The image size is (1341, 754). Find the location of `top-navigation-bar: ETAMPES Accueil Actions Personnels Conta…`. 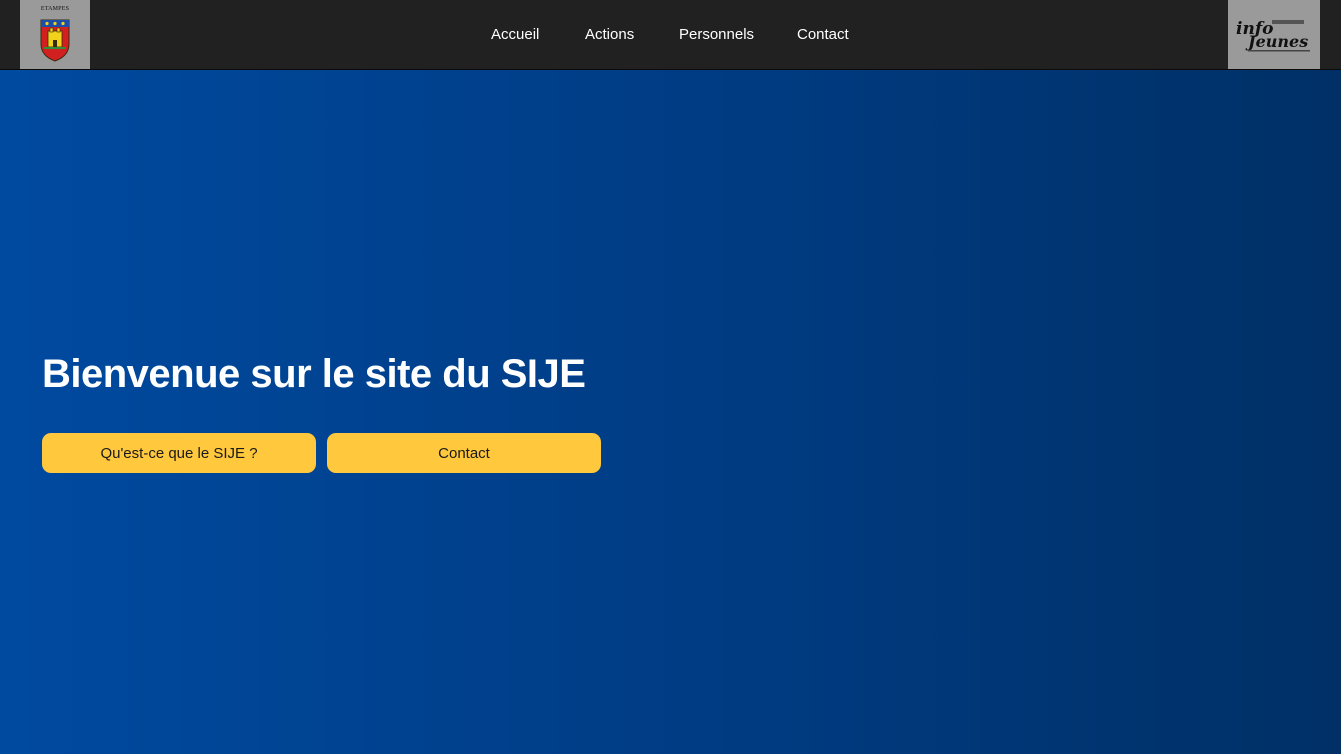

top-navigation-bar: ETAMPES Accueil Actions Personnels Conta… is located at coordinates (670, 35).